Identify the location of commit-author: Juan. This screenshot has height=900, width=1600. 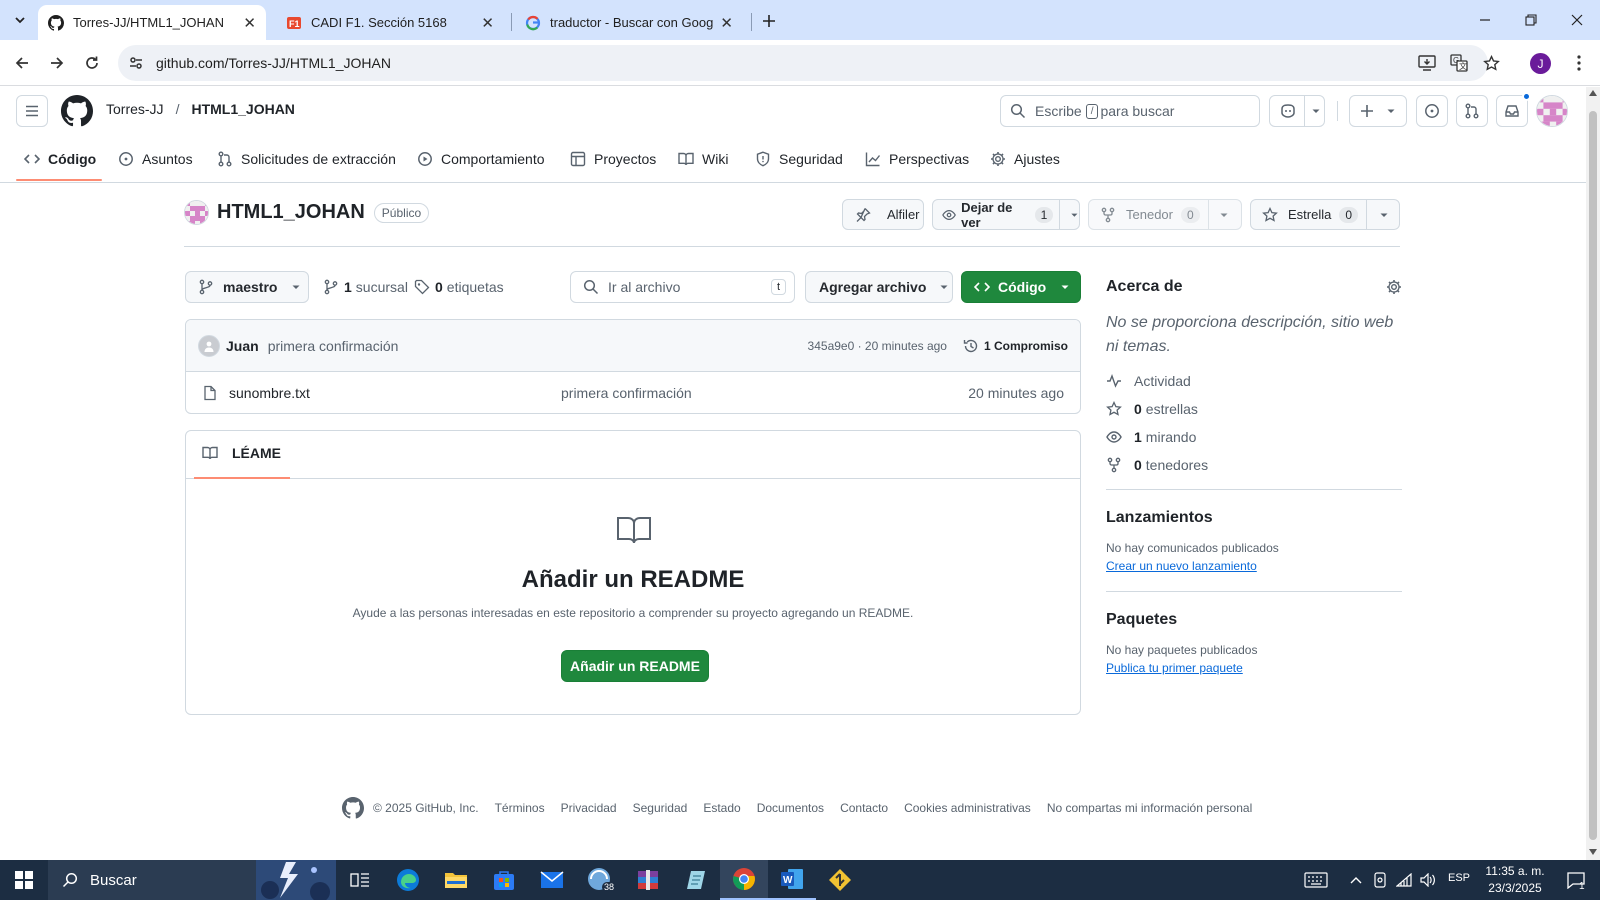
(242, 346).